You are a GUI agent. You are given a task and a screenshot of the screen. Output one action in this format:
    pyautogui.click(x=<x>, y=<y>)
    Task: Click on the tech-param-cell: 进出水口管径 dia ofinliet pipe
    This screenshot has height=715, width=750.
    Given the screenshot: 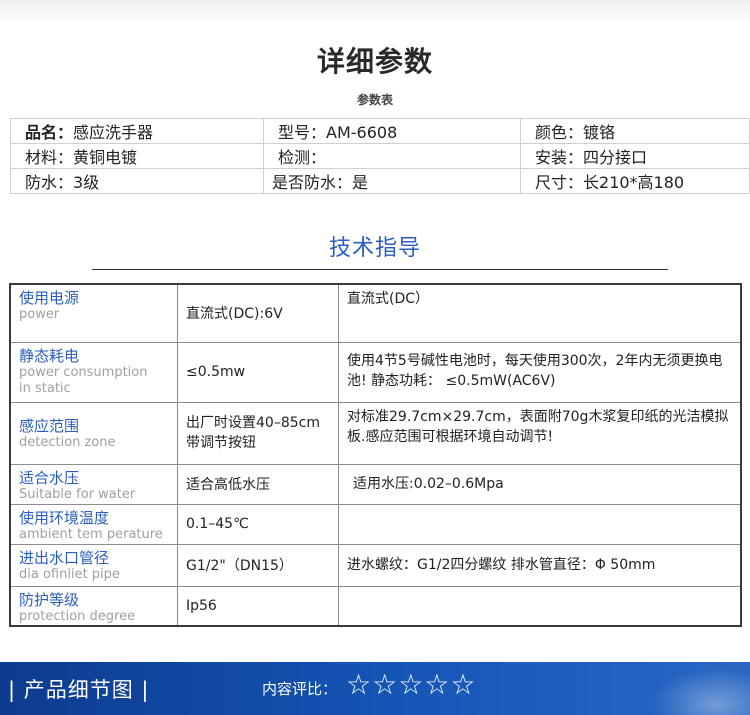 What is the action you would take?
    pyautogui.click(x=93, y=565)
    